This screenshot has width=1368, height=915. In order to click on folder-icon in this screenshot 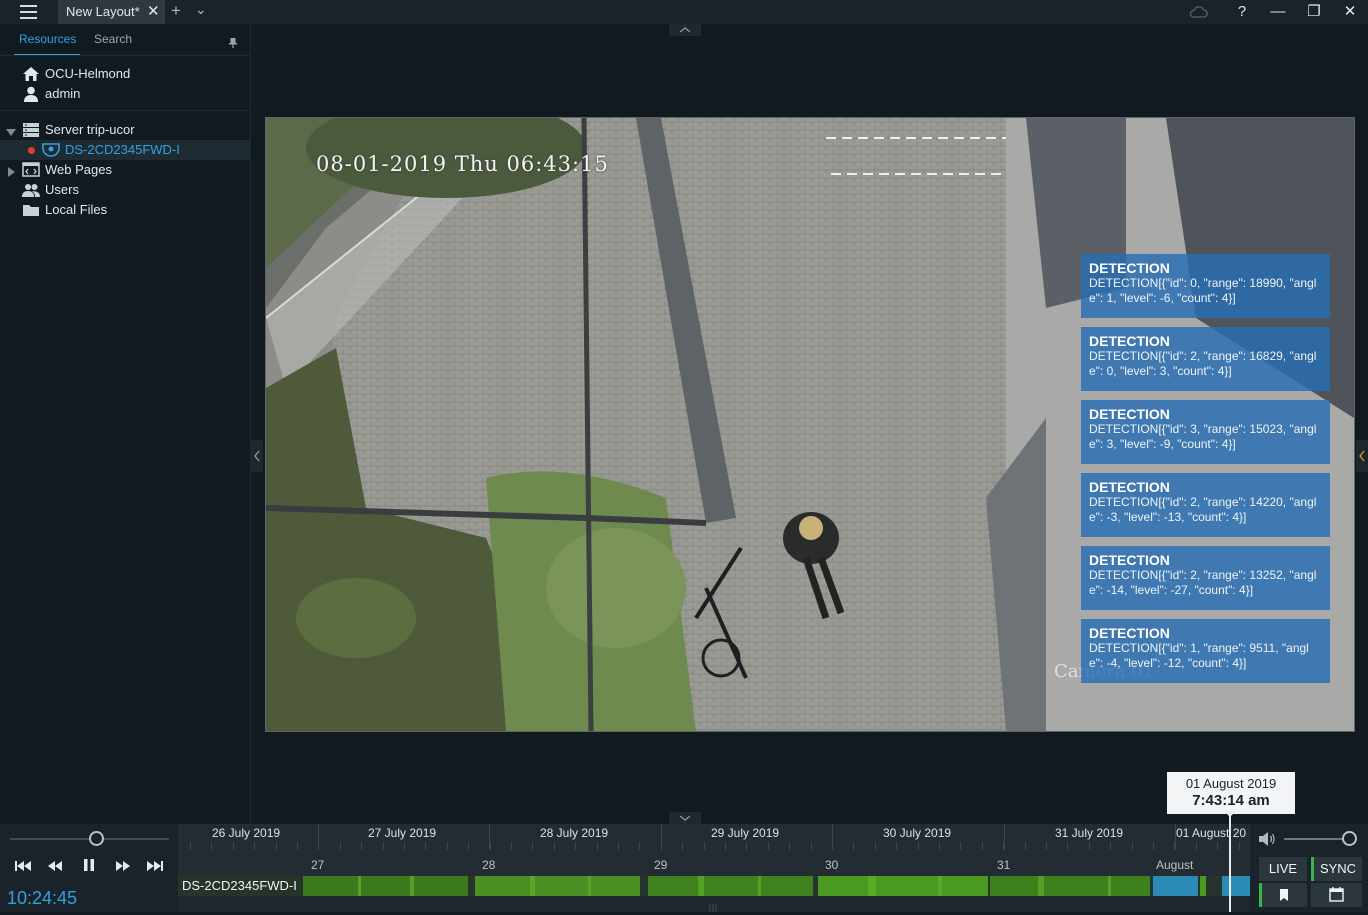, I will do `click(31, 210)`.